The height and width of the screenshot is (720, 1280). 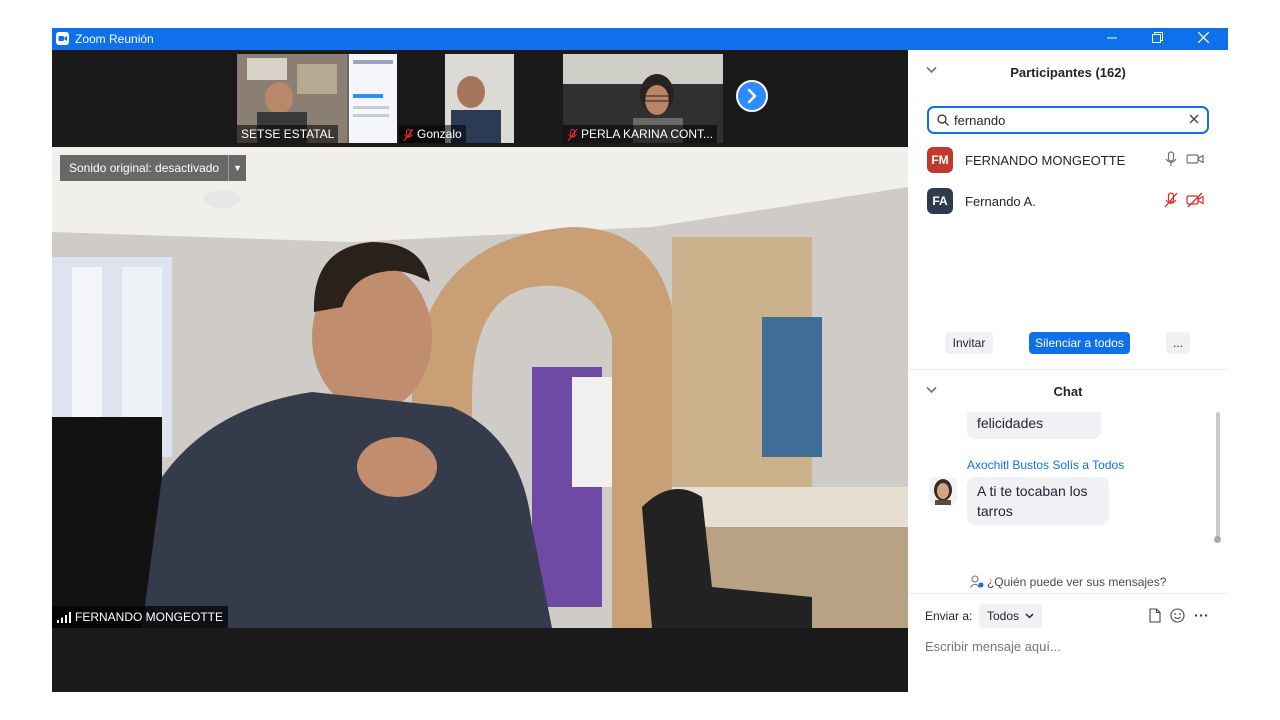 I want to click on title-bar: Zoom Reunión, so click(x=640, y=39).